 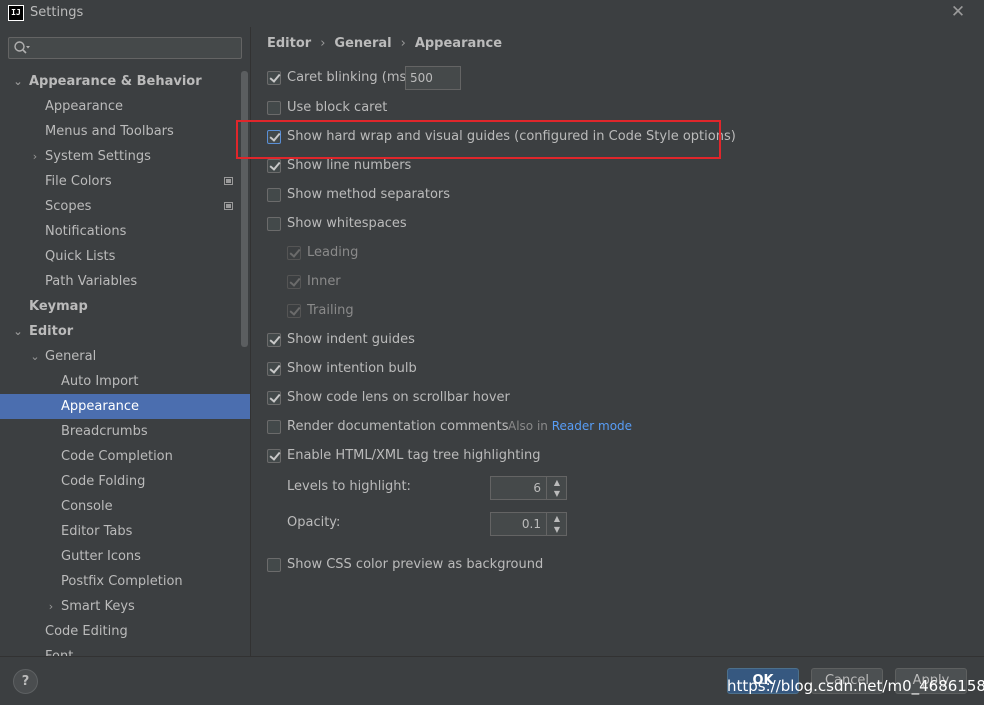 I want to click on tree-item-quick-lists: Quick Lists, so click(x=120, y=256).